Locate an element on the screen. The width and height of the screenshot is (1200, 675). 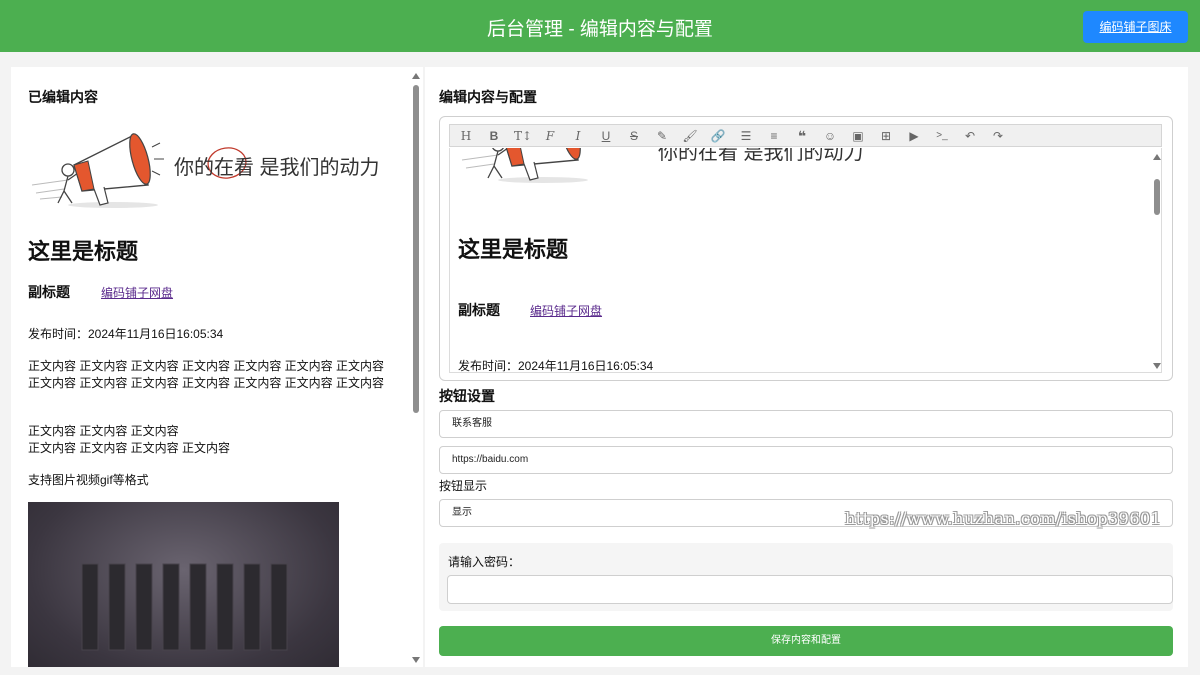
button-settings-title: 按钮设置 is located at coordinates (467, 396).